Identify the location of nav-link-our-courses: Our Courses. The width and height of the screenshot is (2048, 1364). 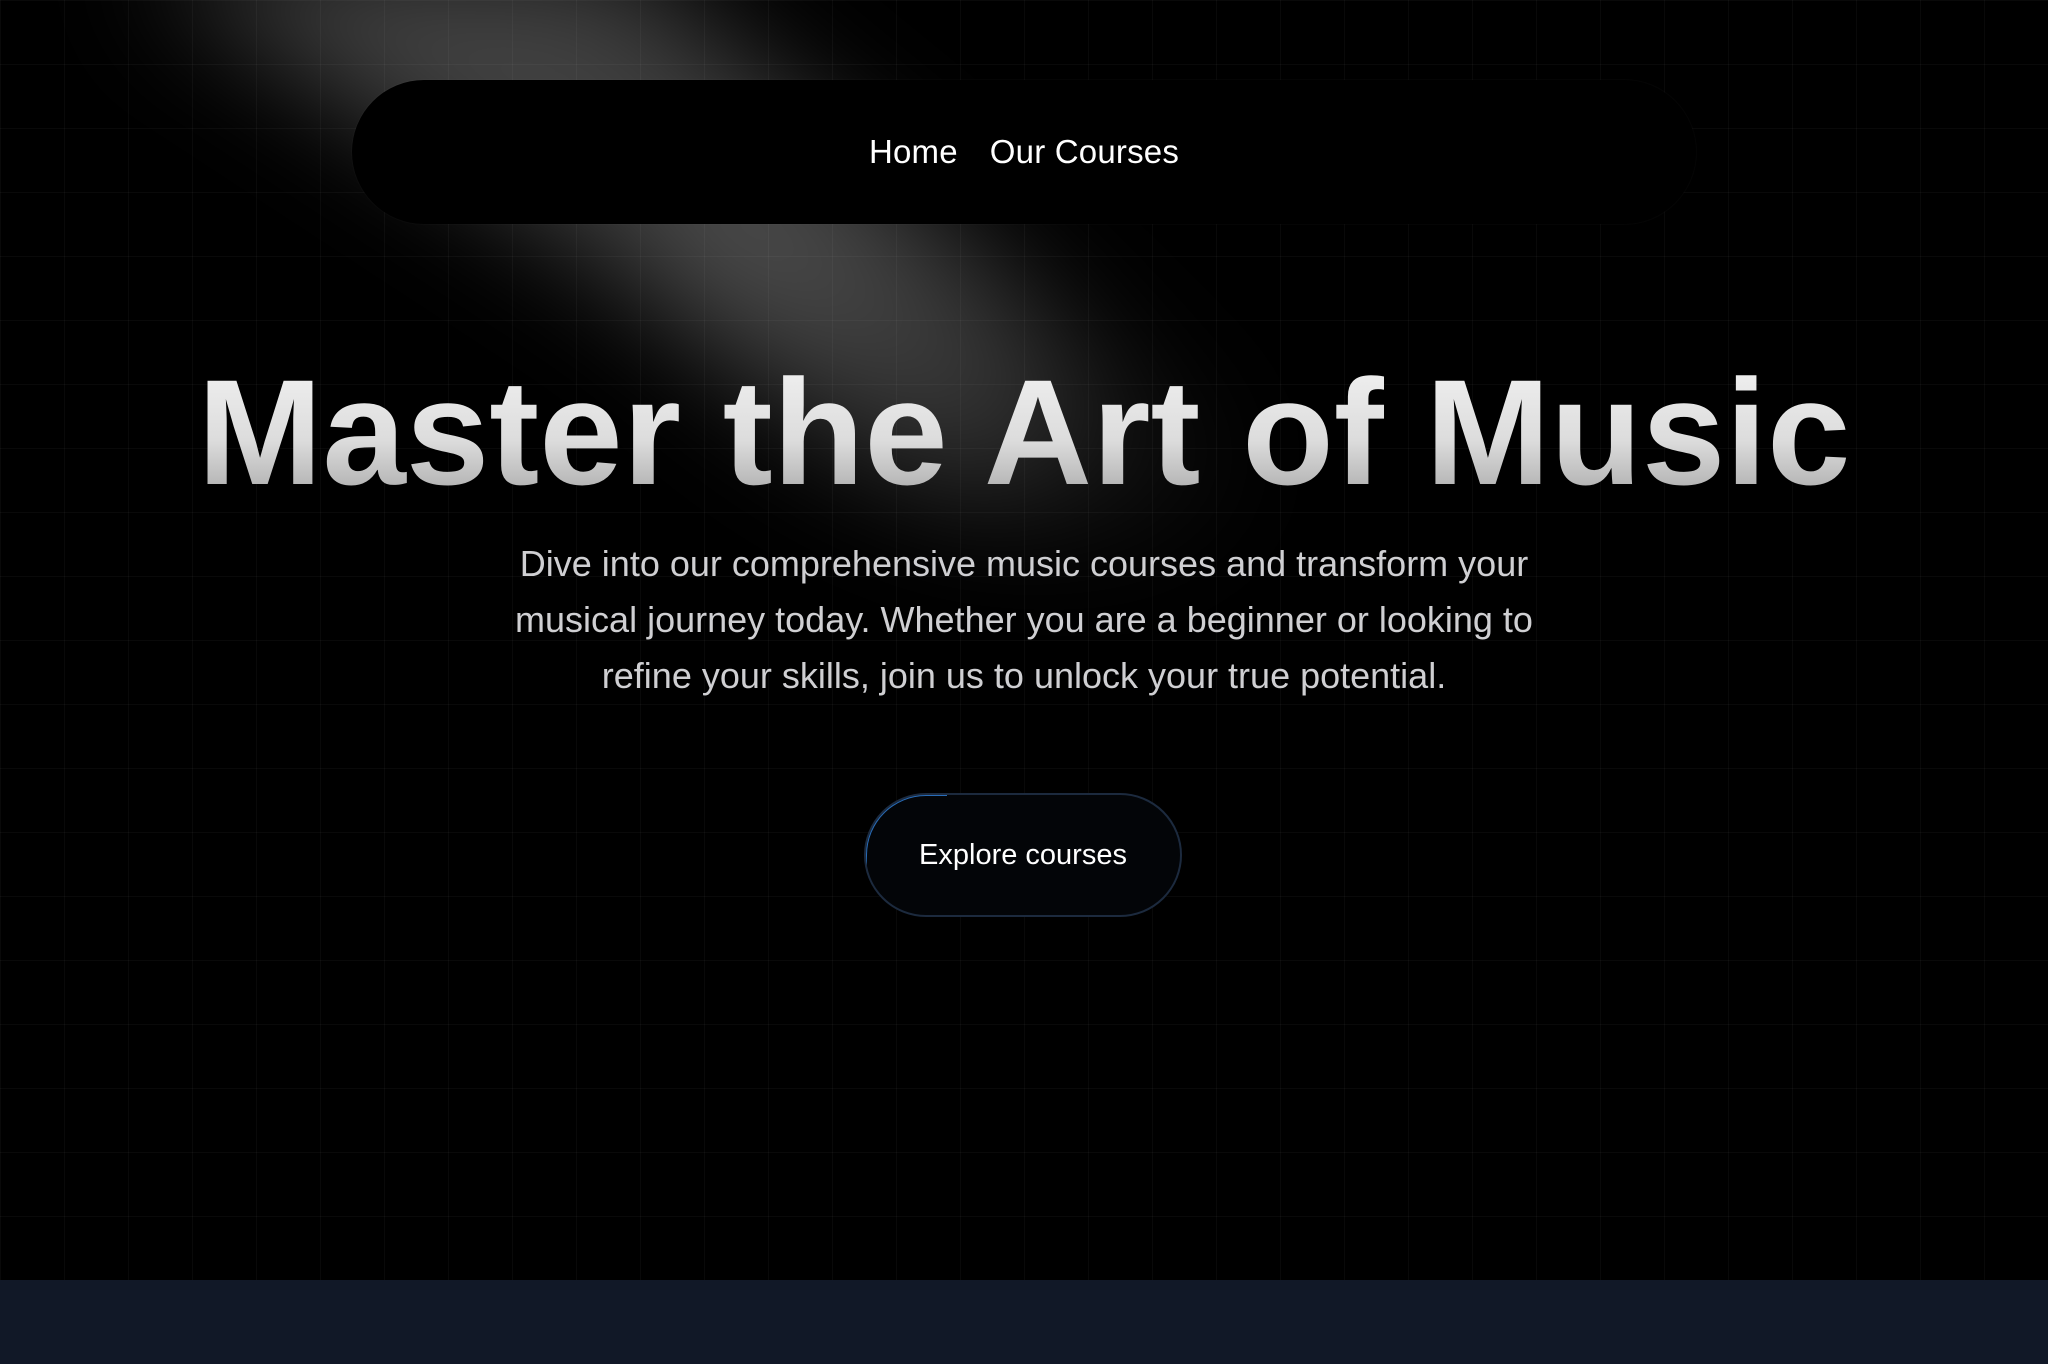
(1084, 152).